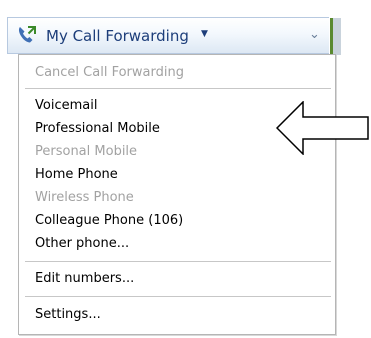 The width and height of the screenshot is (371, 338). Describe the element at coordinates (84, 197) in the screenshot. I see `menu-item-wireless-phone: Wireless Phone` at that location.